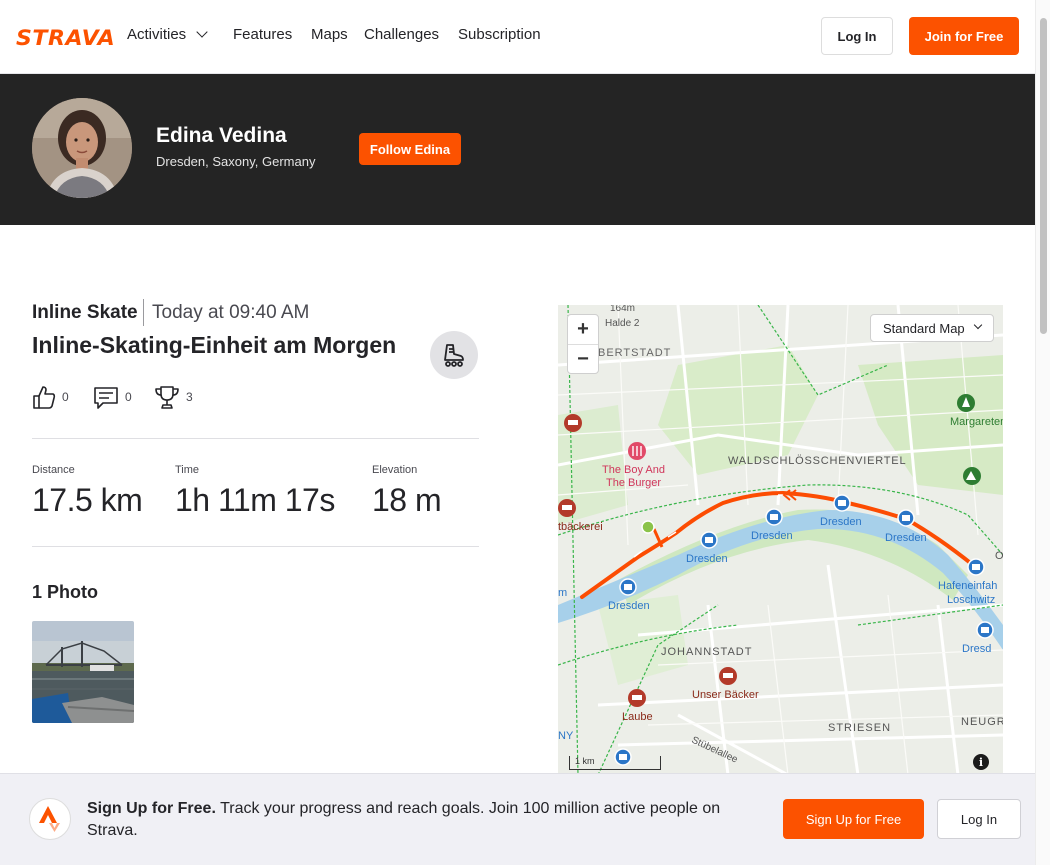 The image size is (1050, 865). I want to click on stat-distance-label: Distance, so click(53, 470).